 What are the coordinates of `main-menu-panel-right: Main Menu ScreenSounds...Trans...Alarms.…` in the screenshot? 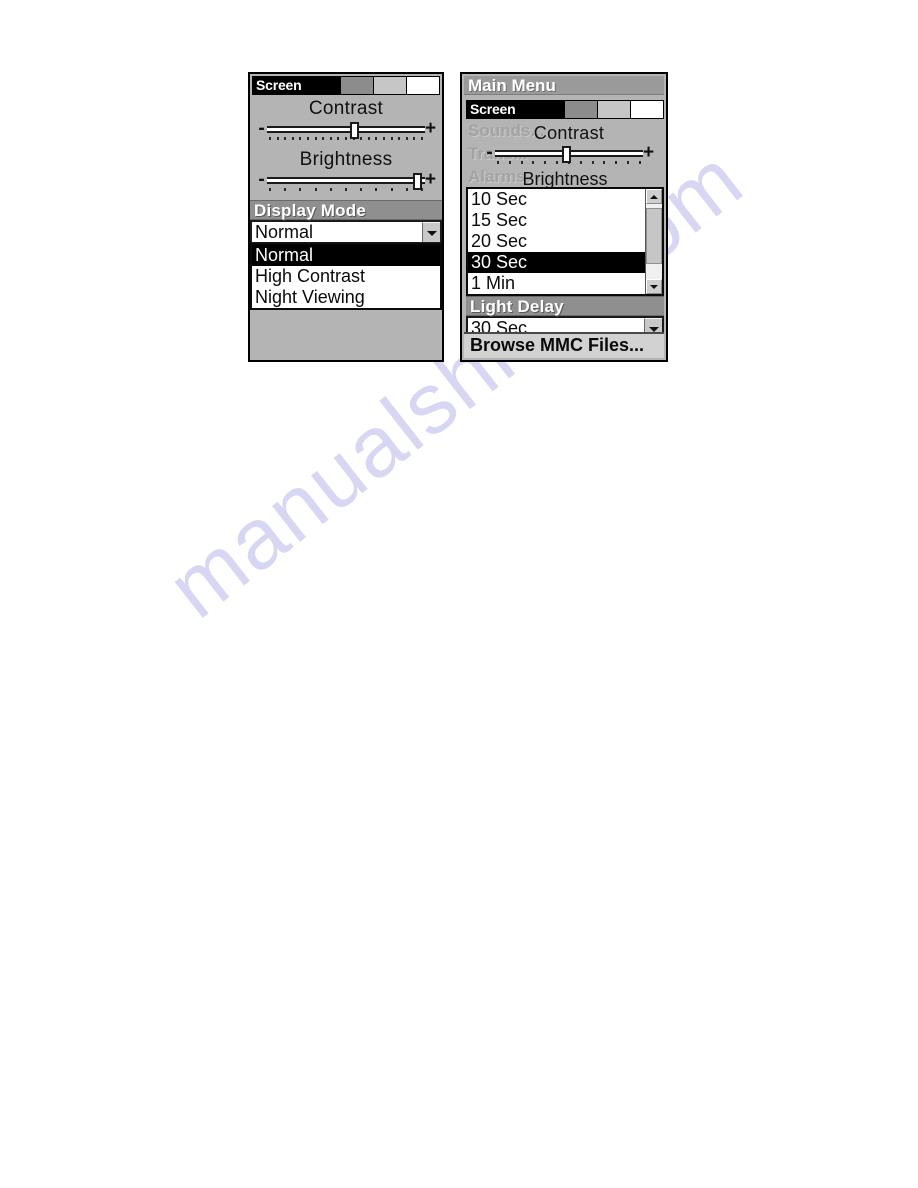 It's located at (564, 217).